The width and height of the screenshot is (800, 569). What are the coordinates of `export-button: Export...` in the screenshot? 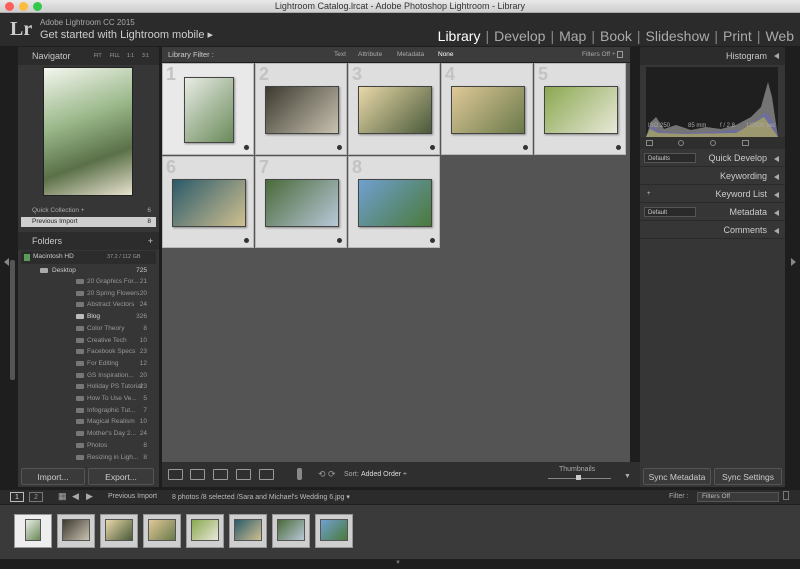 It's located at (121, 476).